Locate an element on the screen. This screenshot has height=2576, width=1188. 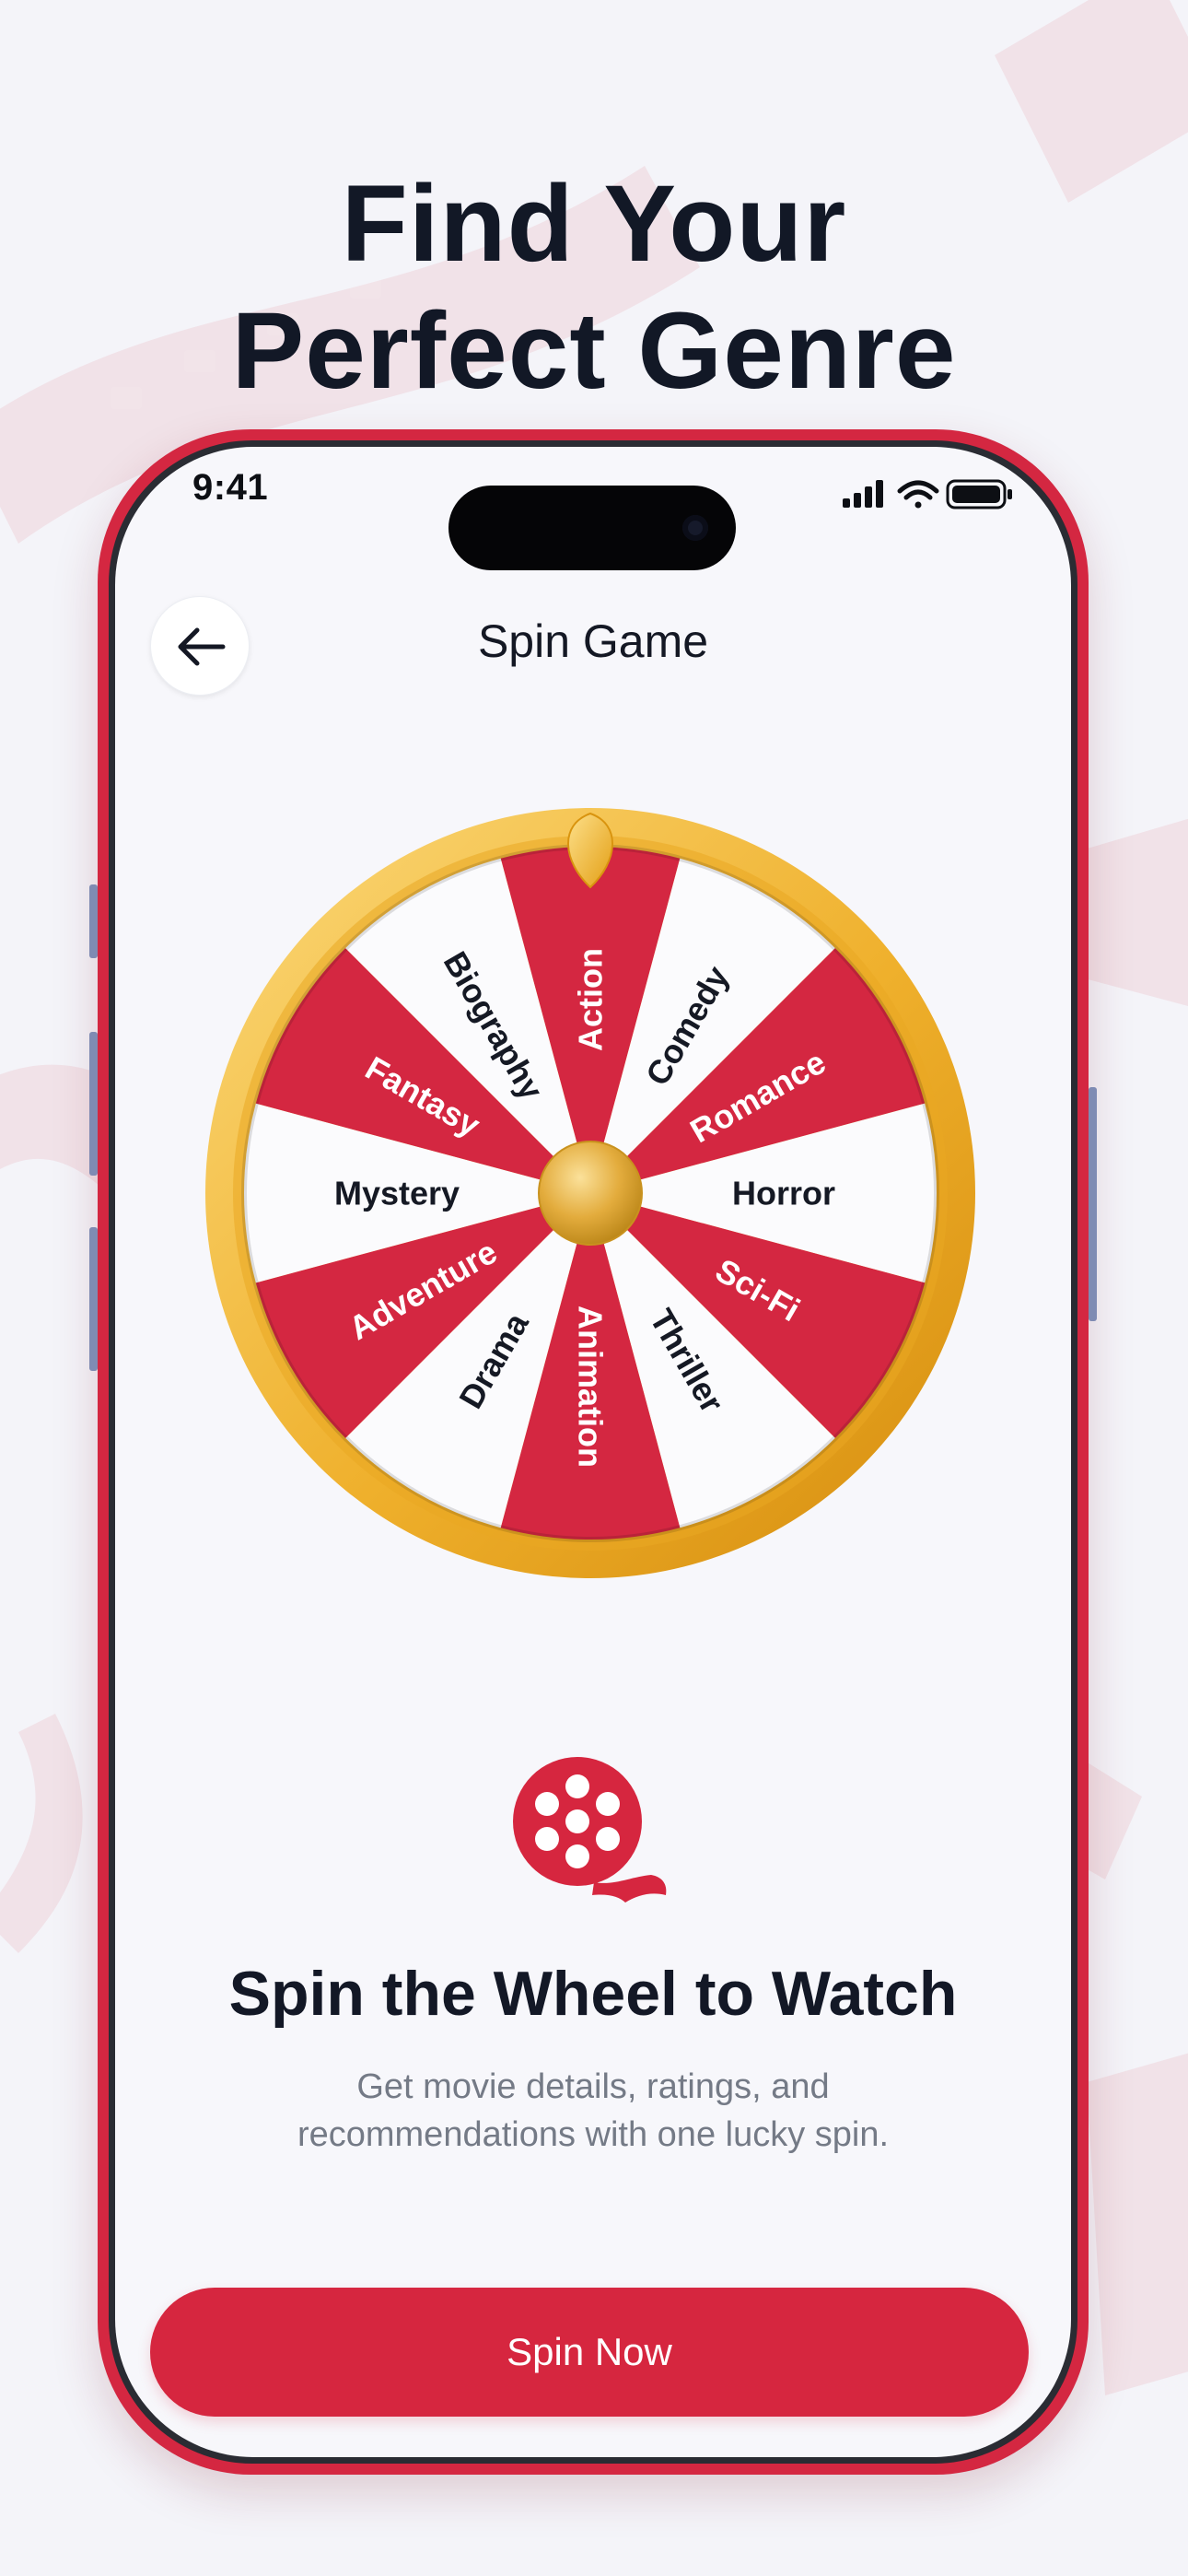
camera-icon is located at coordinates (695, 528).